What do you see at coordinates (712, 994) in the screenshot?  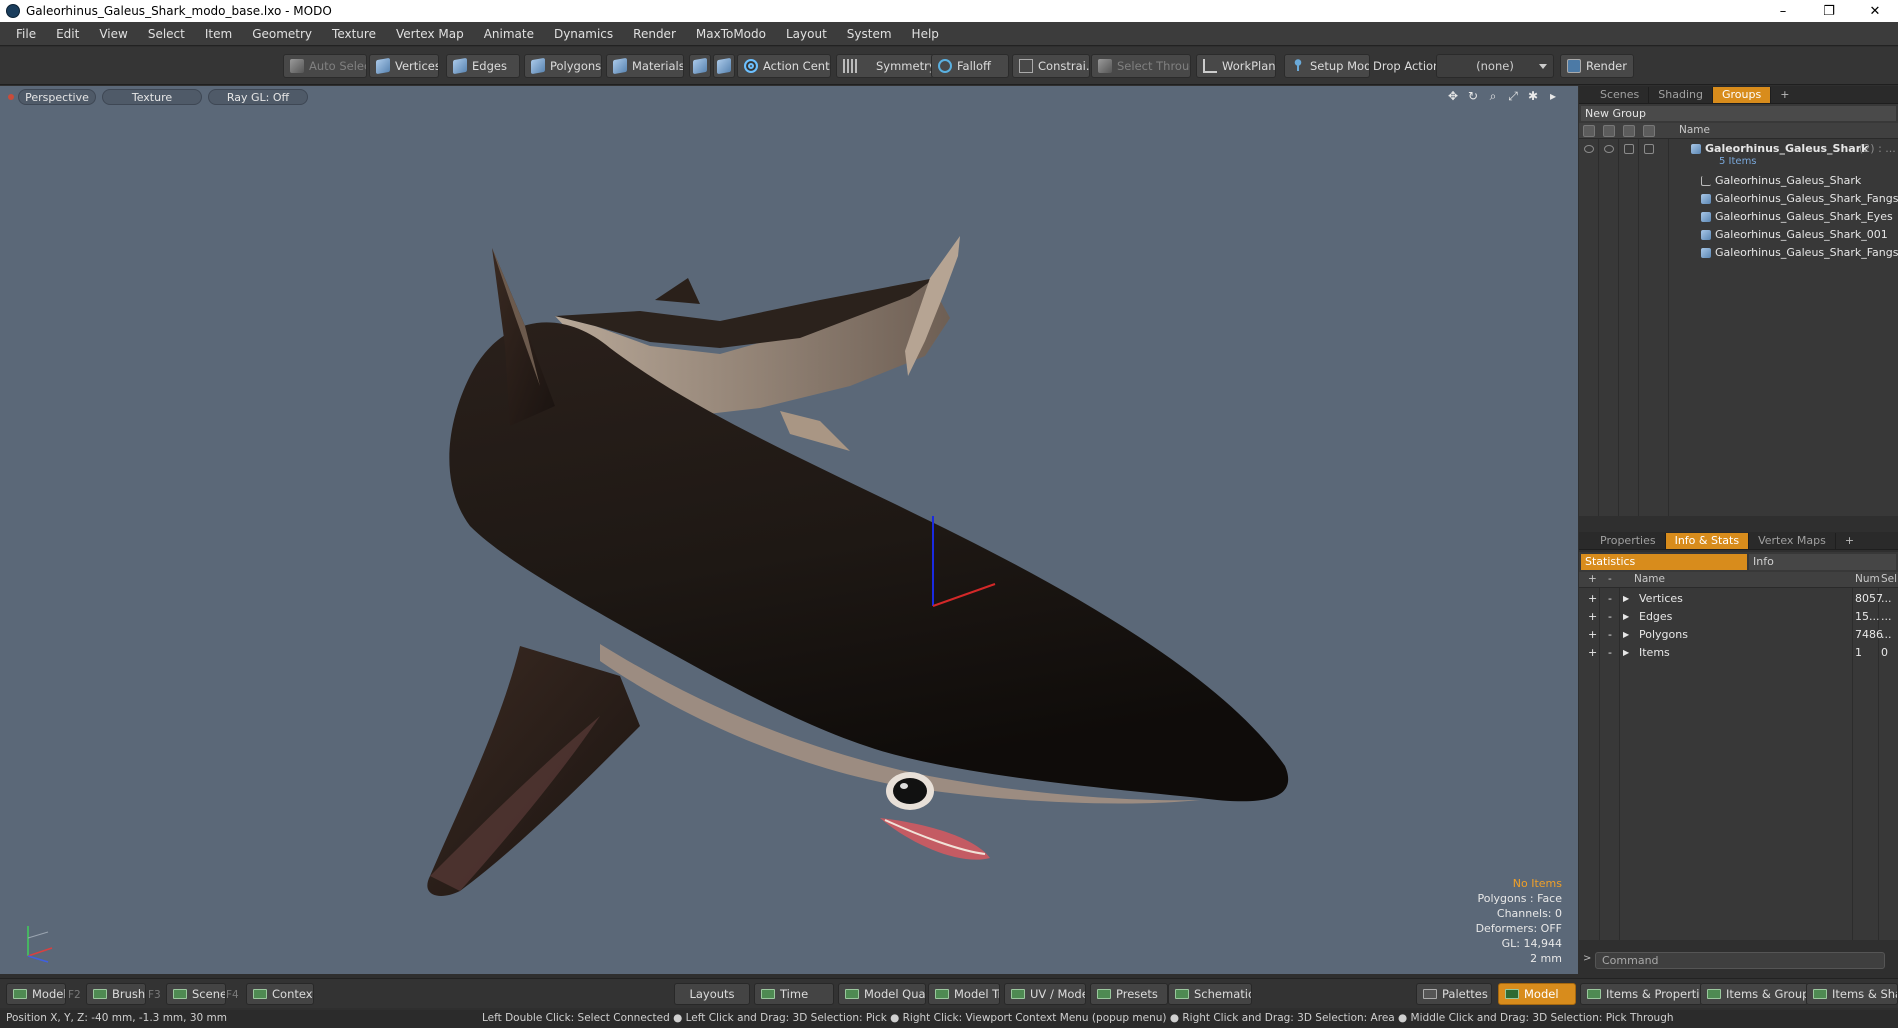 I see `layouts-button: Layouts` at bounding box center [712, 994].